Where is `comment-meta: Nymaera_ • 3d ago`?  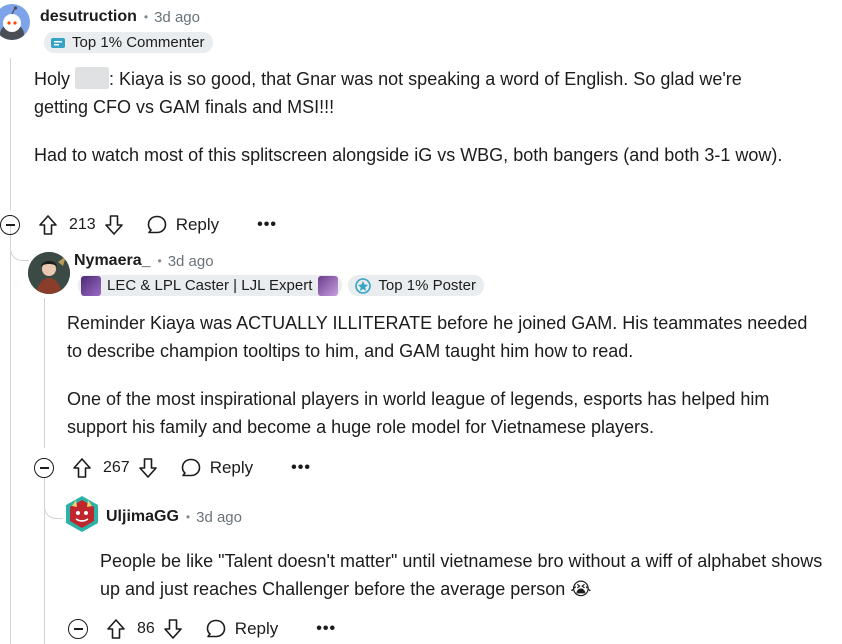 comment-meta: Nymaera_ • 3d ago is located at coordinates (144, 261).